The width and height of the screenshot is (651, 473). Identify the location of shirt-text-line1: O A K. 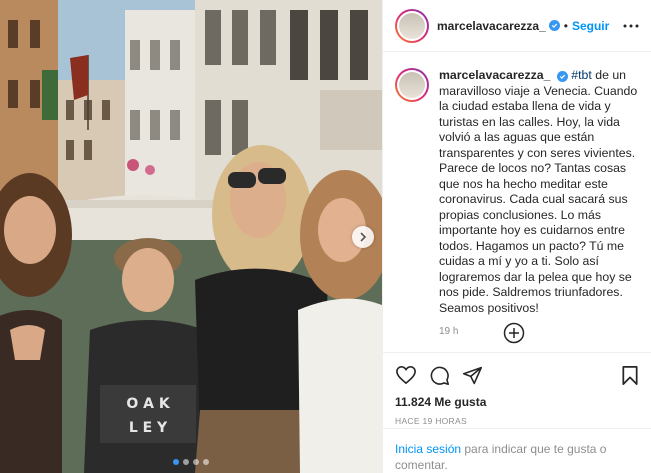
(148, 404).